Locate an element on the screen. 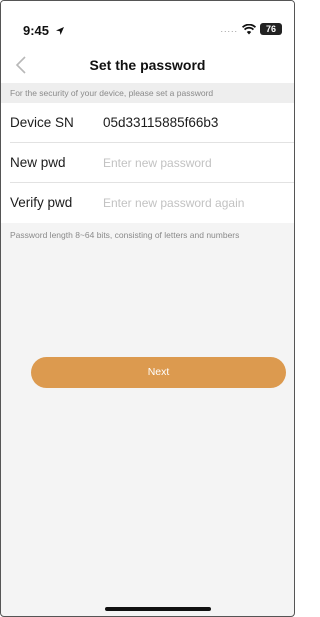 This screenshot has width=320, height=617. page-title: Set the password is located at coordinates (147, 65).